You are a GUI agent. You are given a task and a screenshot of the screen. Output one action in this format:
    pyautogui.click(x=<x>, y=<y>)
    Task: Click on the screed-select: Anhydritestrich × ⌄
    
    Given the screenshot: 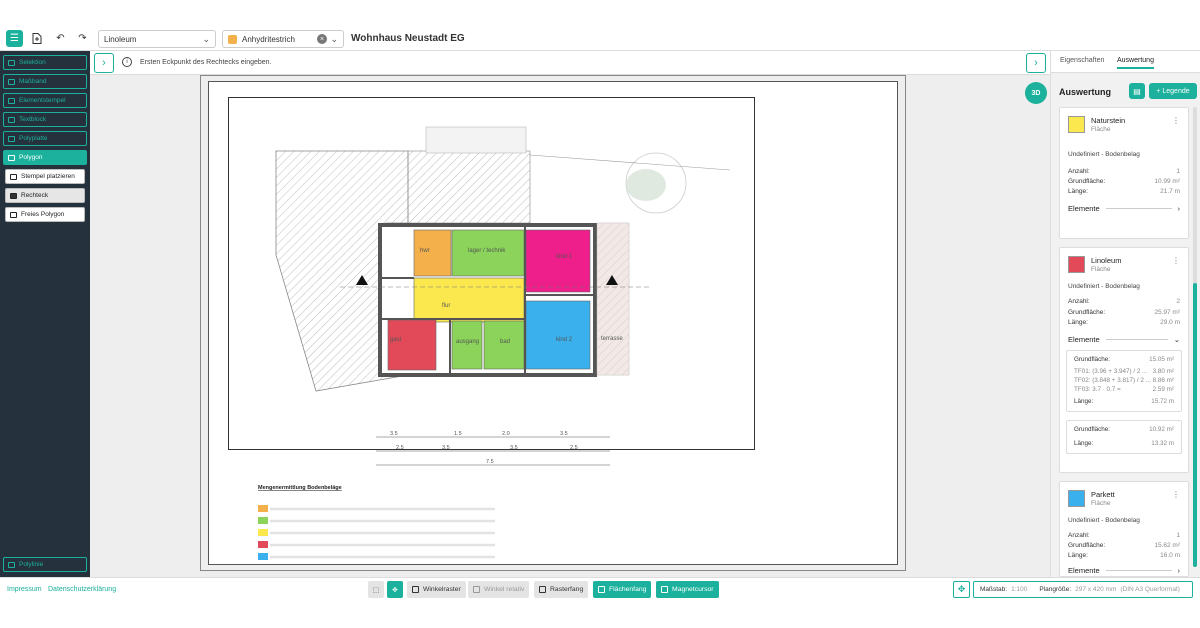 What is the action you would take?
    pyautogui.click(x=283, y=39)
    